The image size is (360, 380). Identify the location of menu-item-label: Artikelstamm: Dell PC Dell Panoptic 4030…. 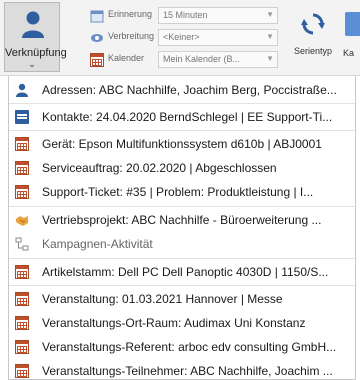
(185, 272).